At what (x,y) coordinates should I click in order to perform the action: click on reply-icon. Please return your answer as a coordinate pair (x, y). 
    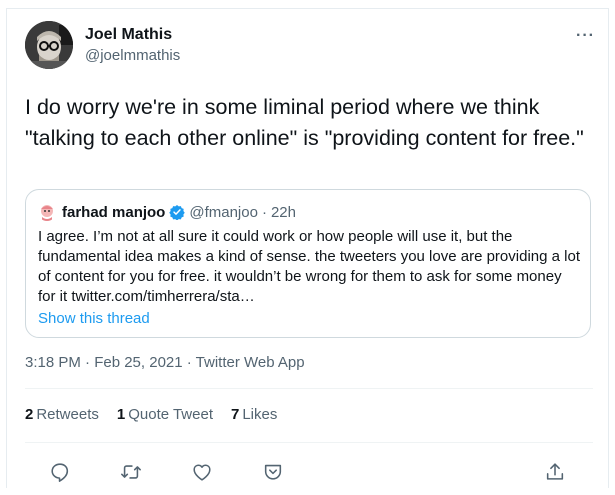
    Looking at the image, I should click on (60, 472).